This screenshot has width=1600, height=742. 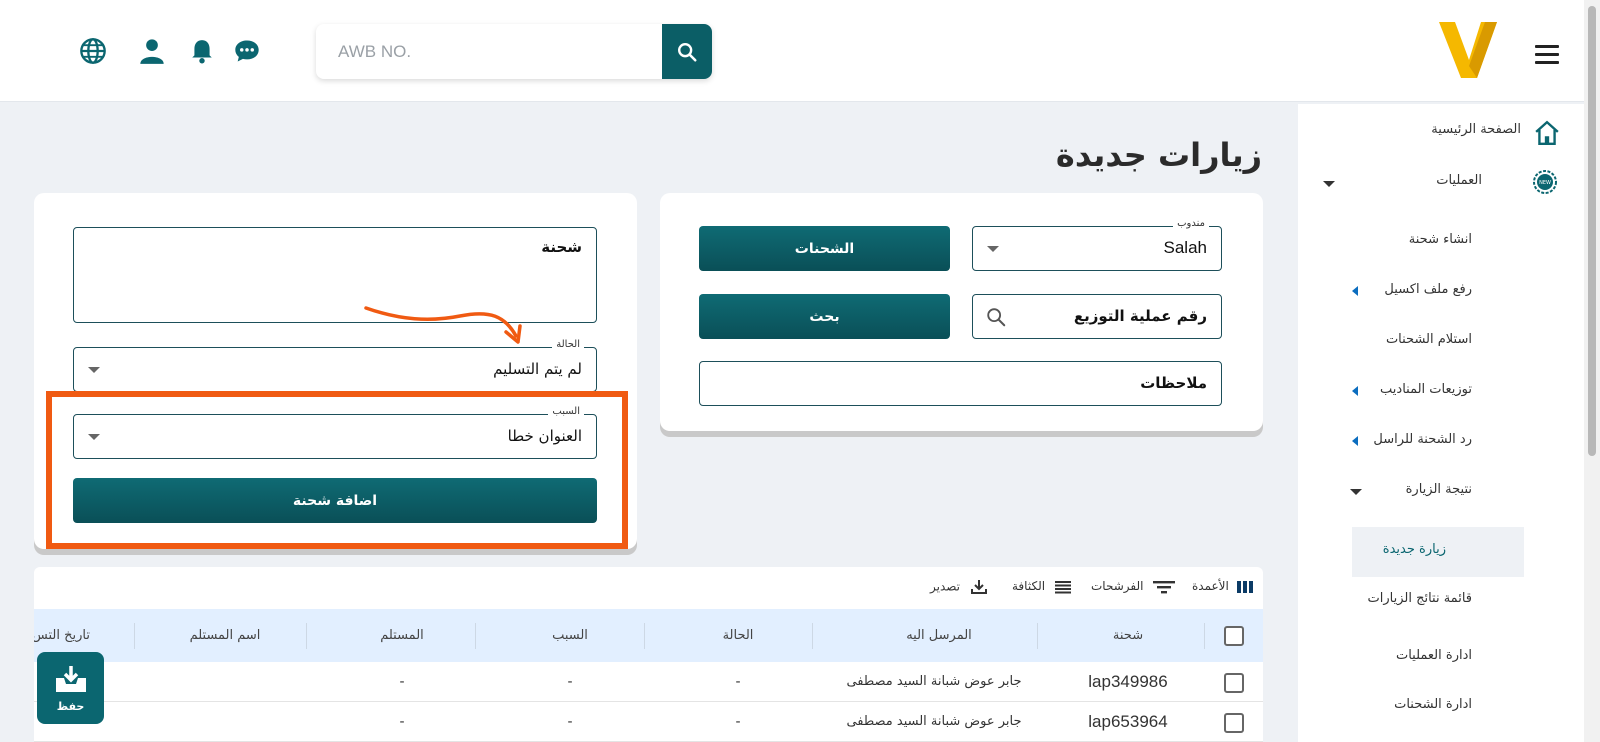 I want to click on column-header-status: الحالة, so click(x=738, y=635).